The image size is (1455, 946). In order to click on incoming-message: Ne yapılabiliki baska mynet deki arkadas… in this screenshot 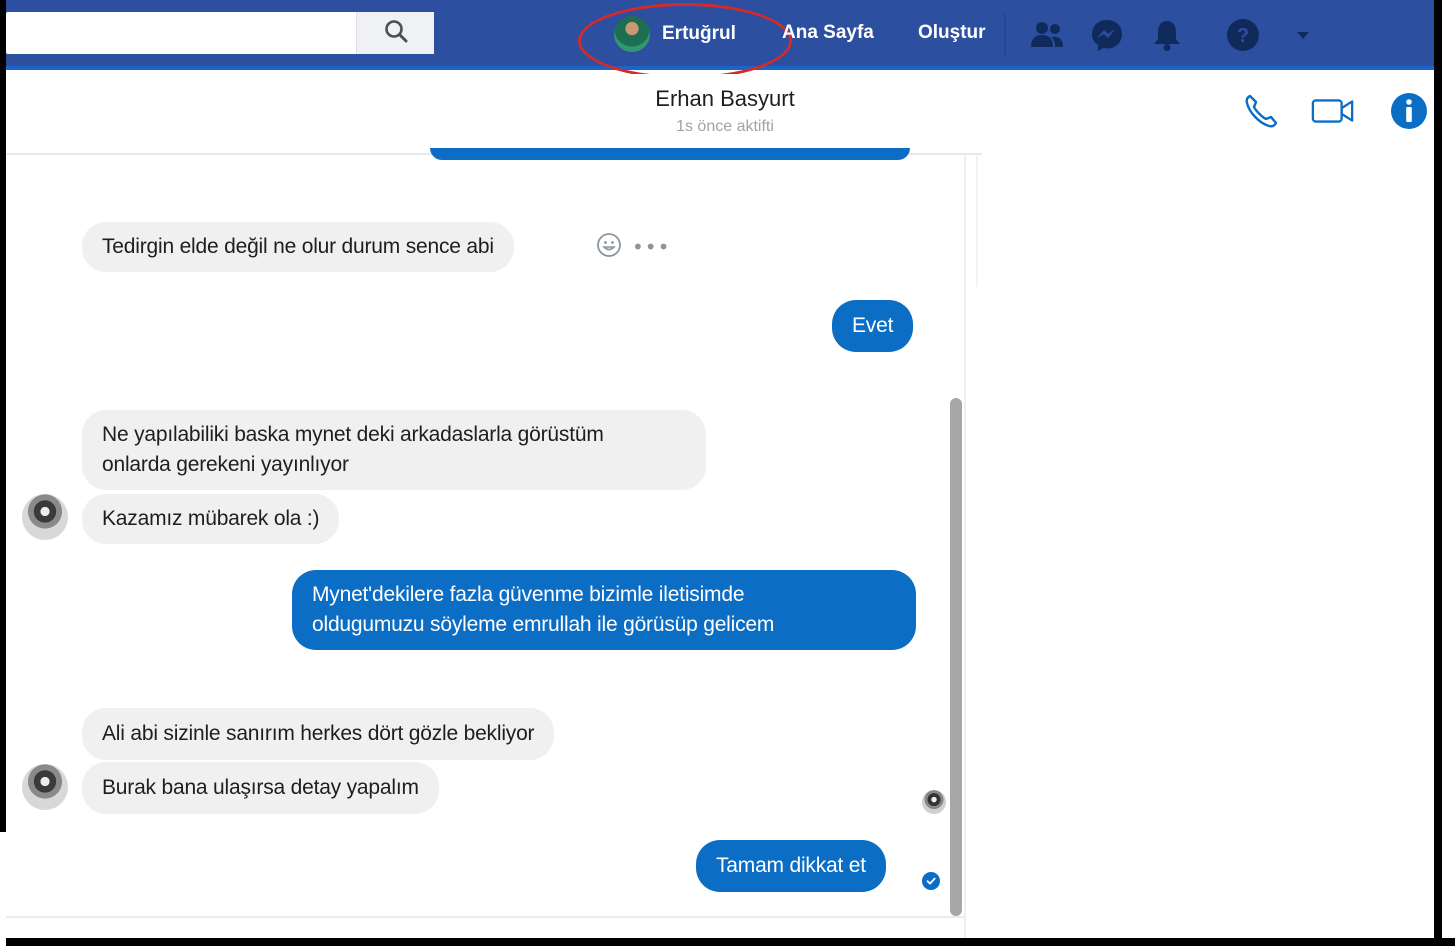, I will do `click(394, 450)`.